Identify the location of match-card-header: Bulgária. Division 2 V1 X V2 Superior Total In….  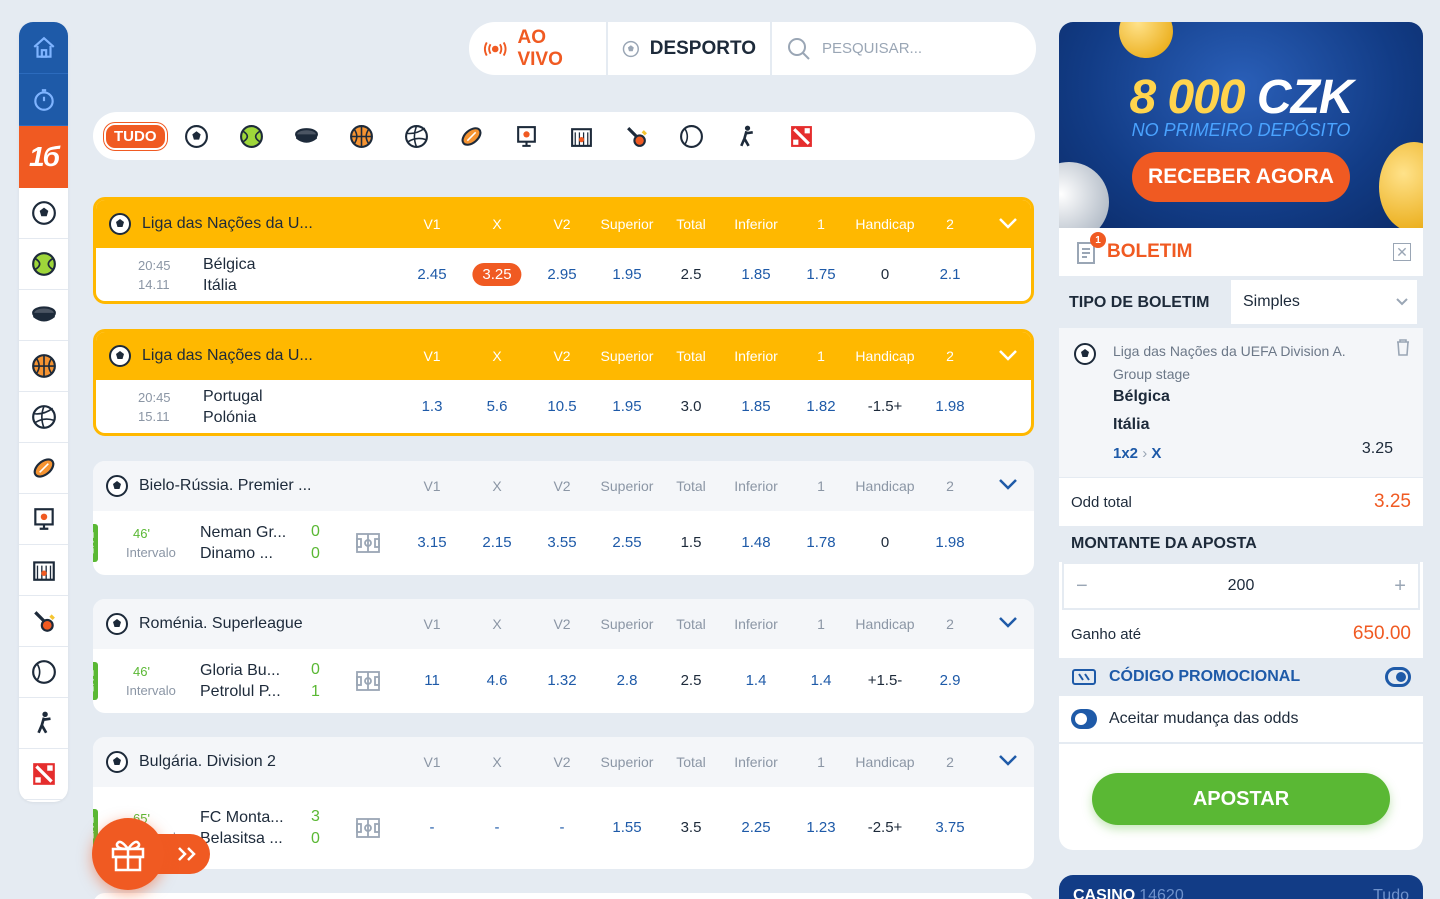
(563, 762).